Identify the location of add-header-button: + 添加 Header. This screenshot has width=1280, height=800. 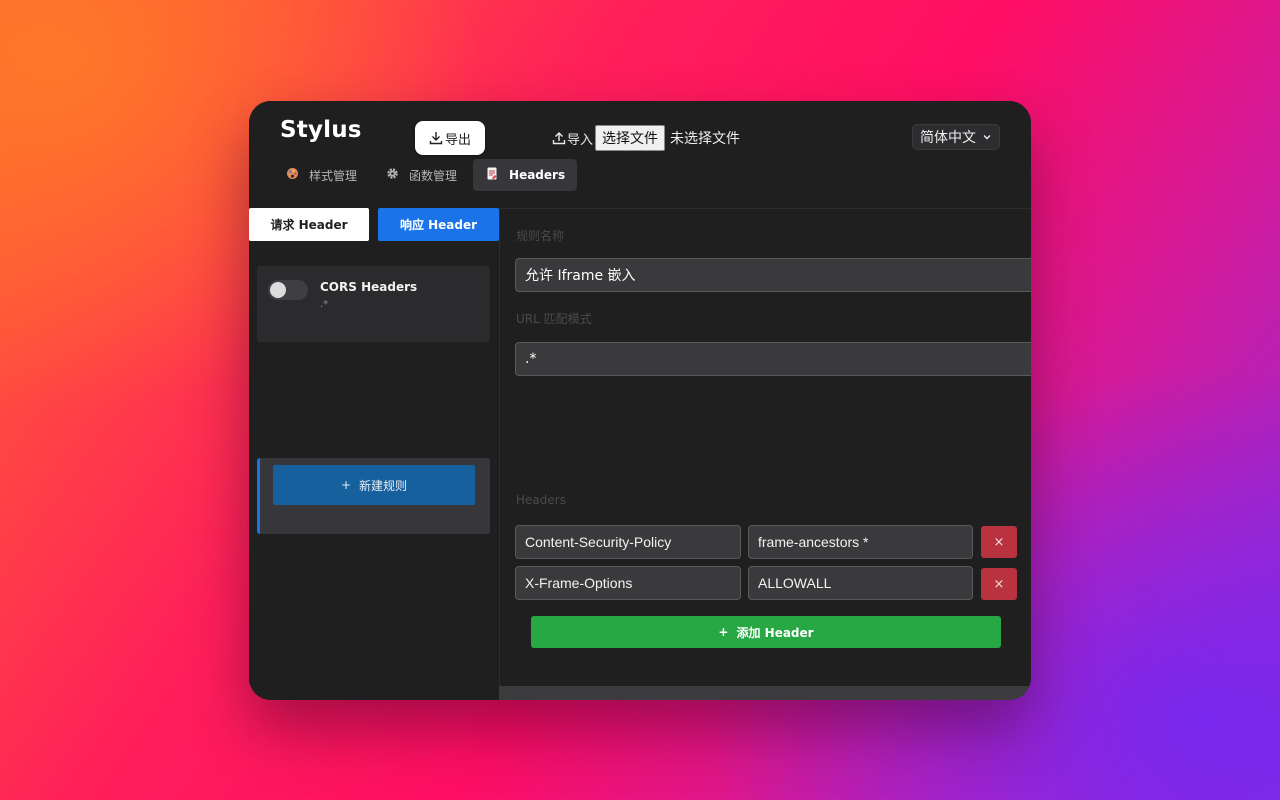
(766, 632).